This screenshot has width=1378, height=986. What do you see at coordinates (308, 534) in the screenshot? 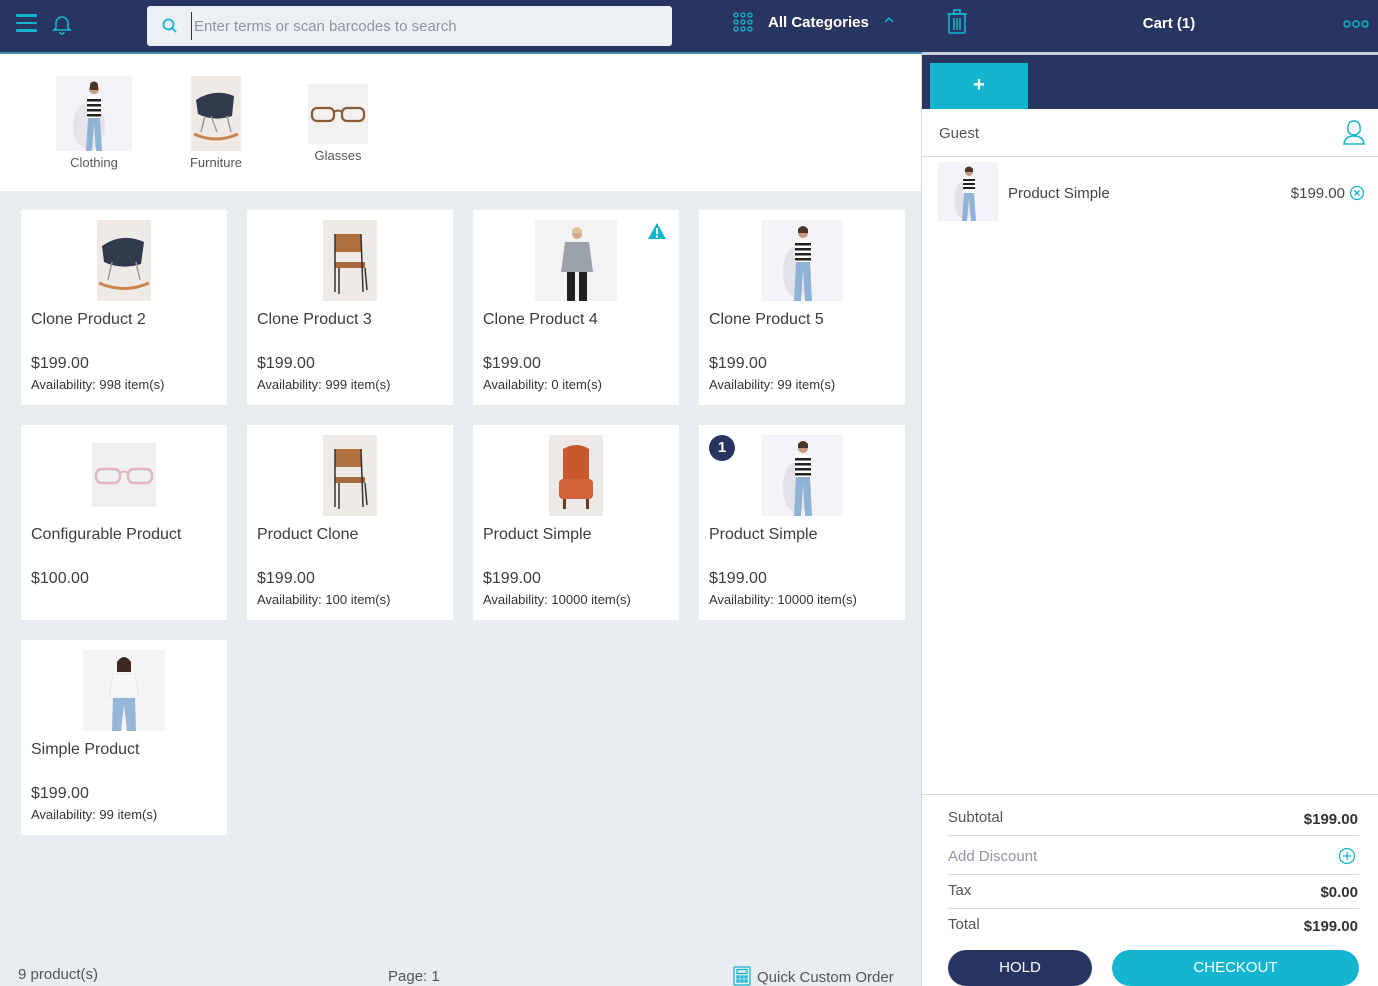
I see `product-name: Product Clone` at bounding box center [308, 534].